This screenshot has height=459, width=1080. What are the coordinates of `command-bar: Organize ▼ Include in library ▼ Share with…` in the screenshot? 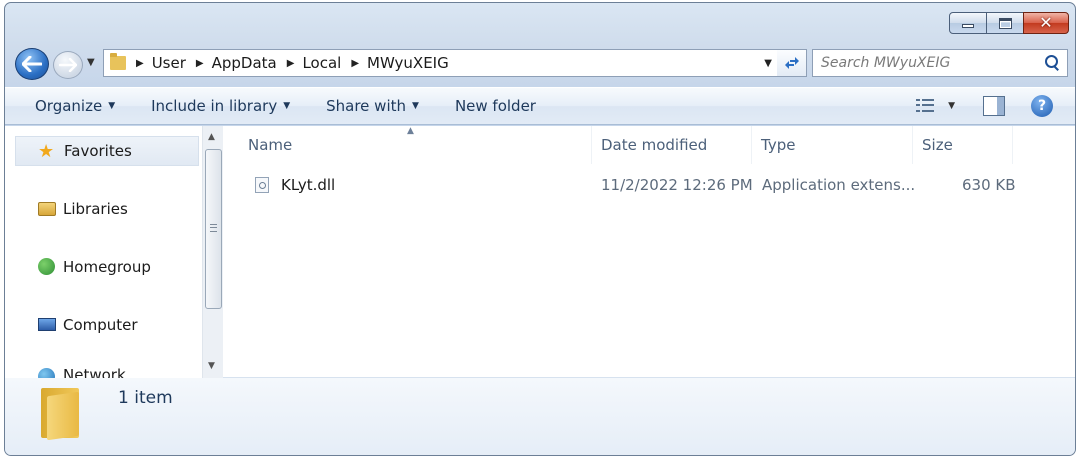 It's located at (540, 106).